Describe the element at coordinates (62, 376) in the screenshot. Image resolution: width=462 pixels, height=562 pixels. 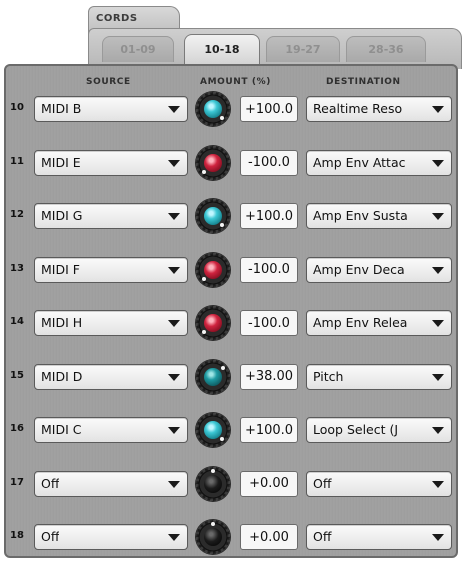
I see `source-value: MIDI D` at that location.